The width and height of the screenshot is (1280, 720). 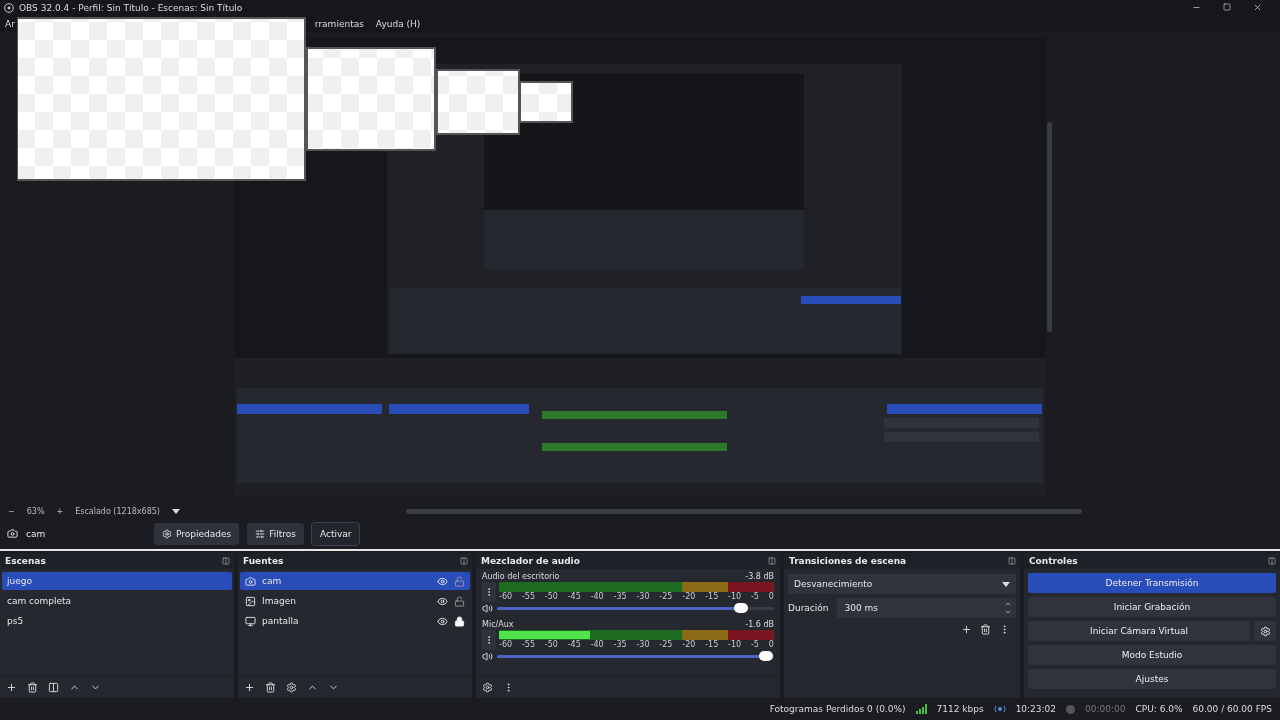 I want to click on unlocked-icon, so click(x=459, y=601).